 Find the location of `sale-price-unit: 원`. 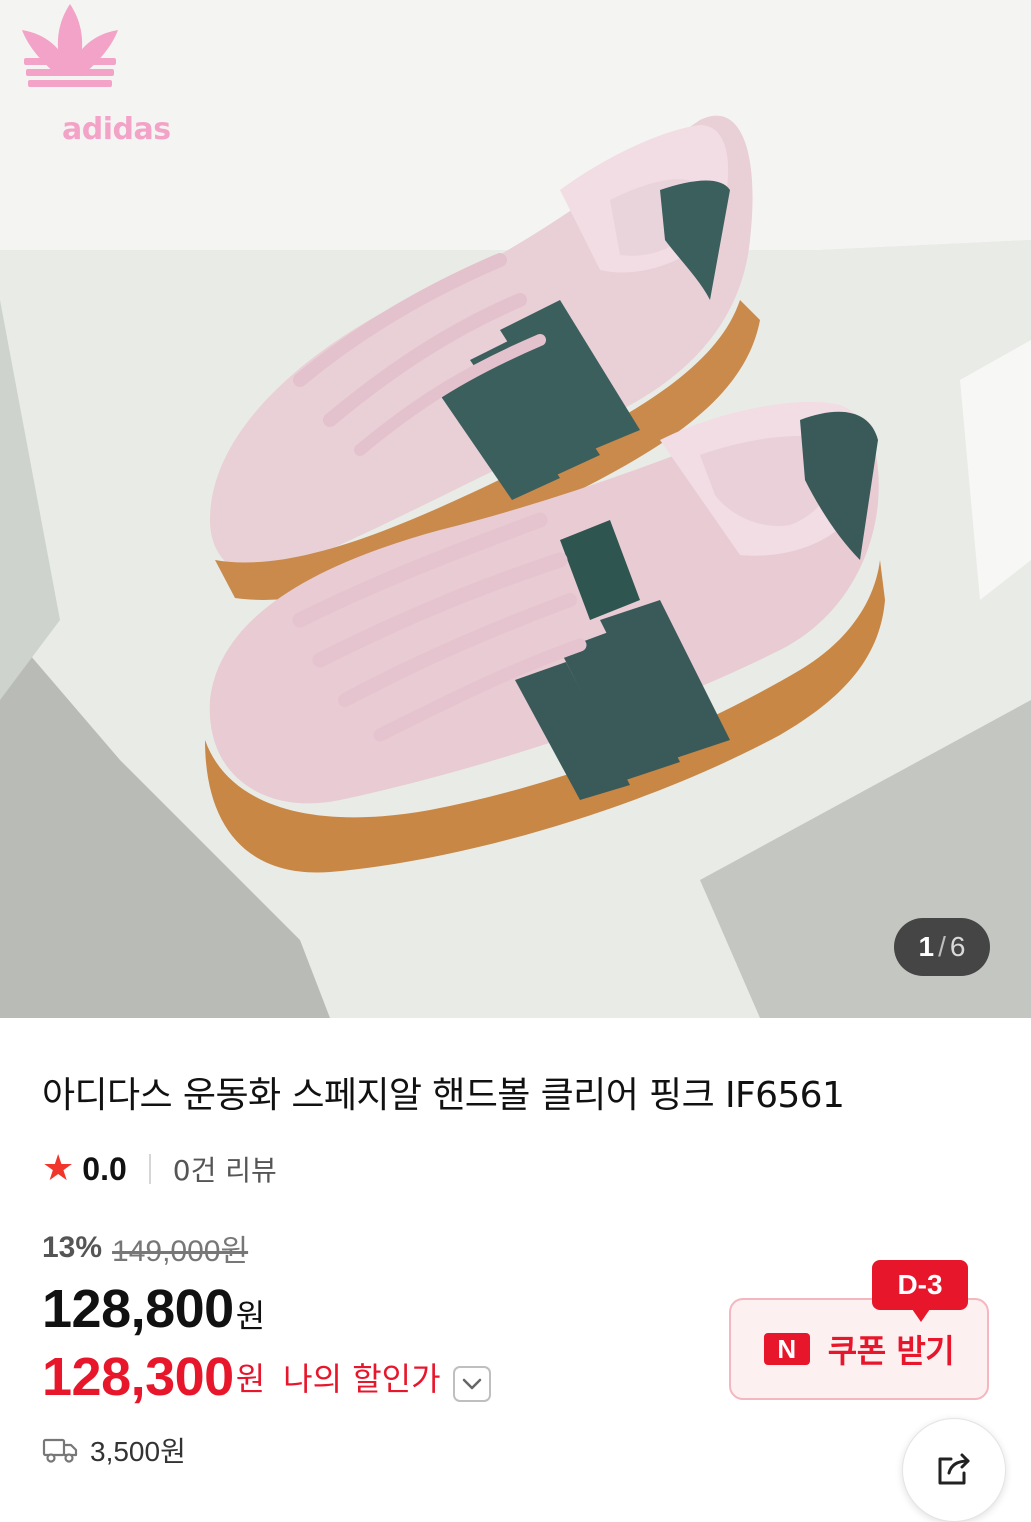

sale-price-unit: 원 is located at coordinates (250, 1316).